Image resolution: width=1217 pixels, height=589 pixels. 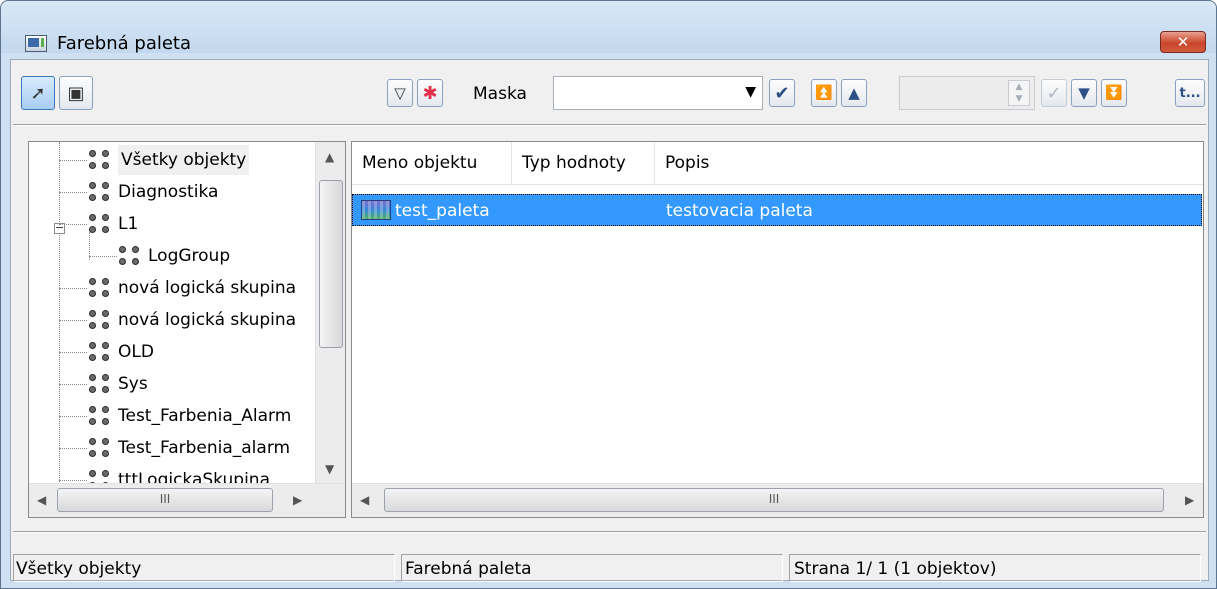 What do you see at coordinates (658, 93) in the screenshot?
I see `mask-combobox: ▼` at bounding box center [658, 93].